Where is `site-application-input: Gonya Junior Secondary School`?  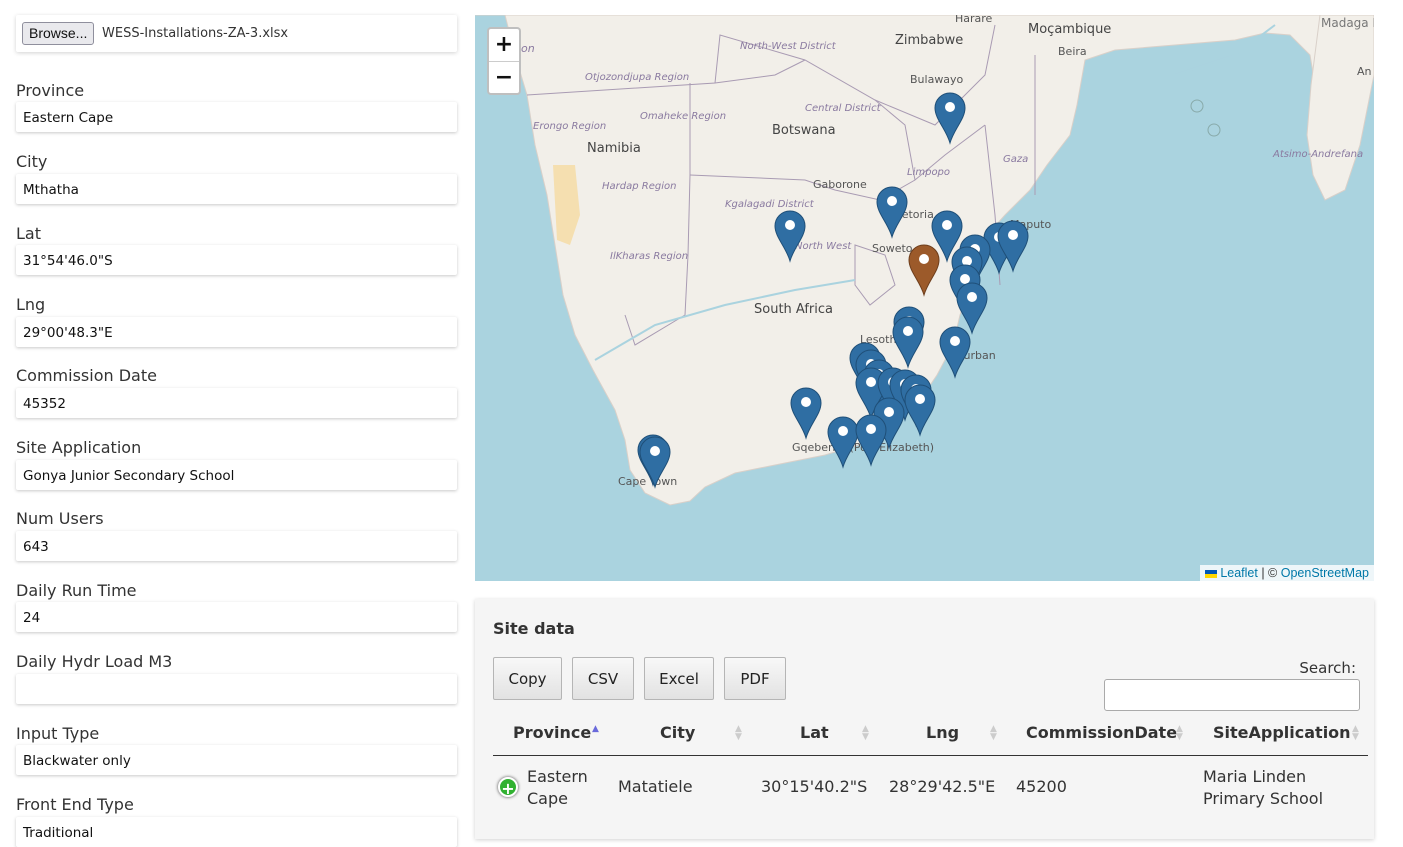 site-application-input: Gonya Junior Secondary School is located at coordinates (236, 475).